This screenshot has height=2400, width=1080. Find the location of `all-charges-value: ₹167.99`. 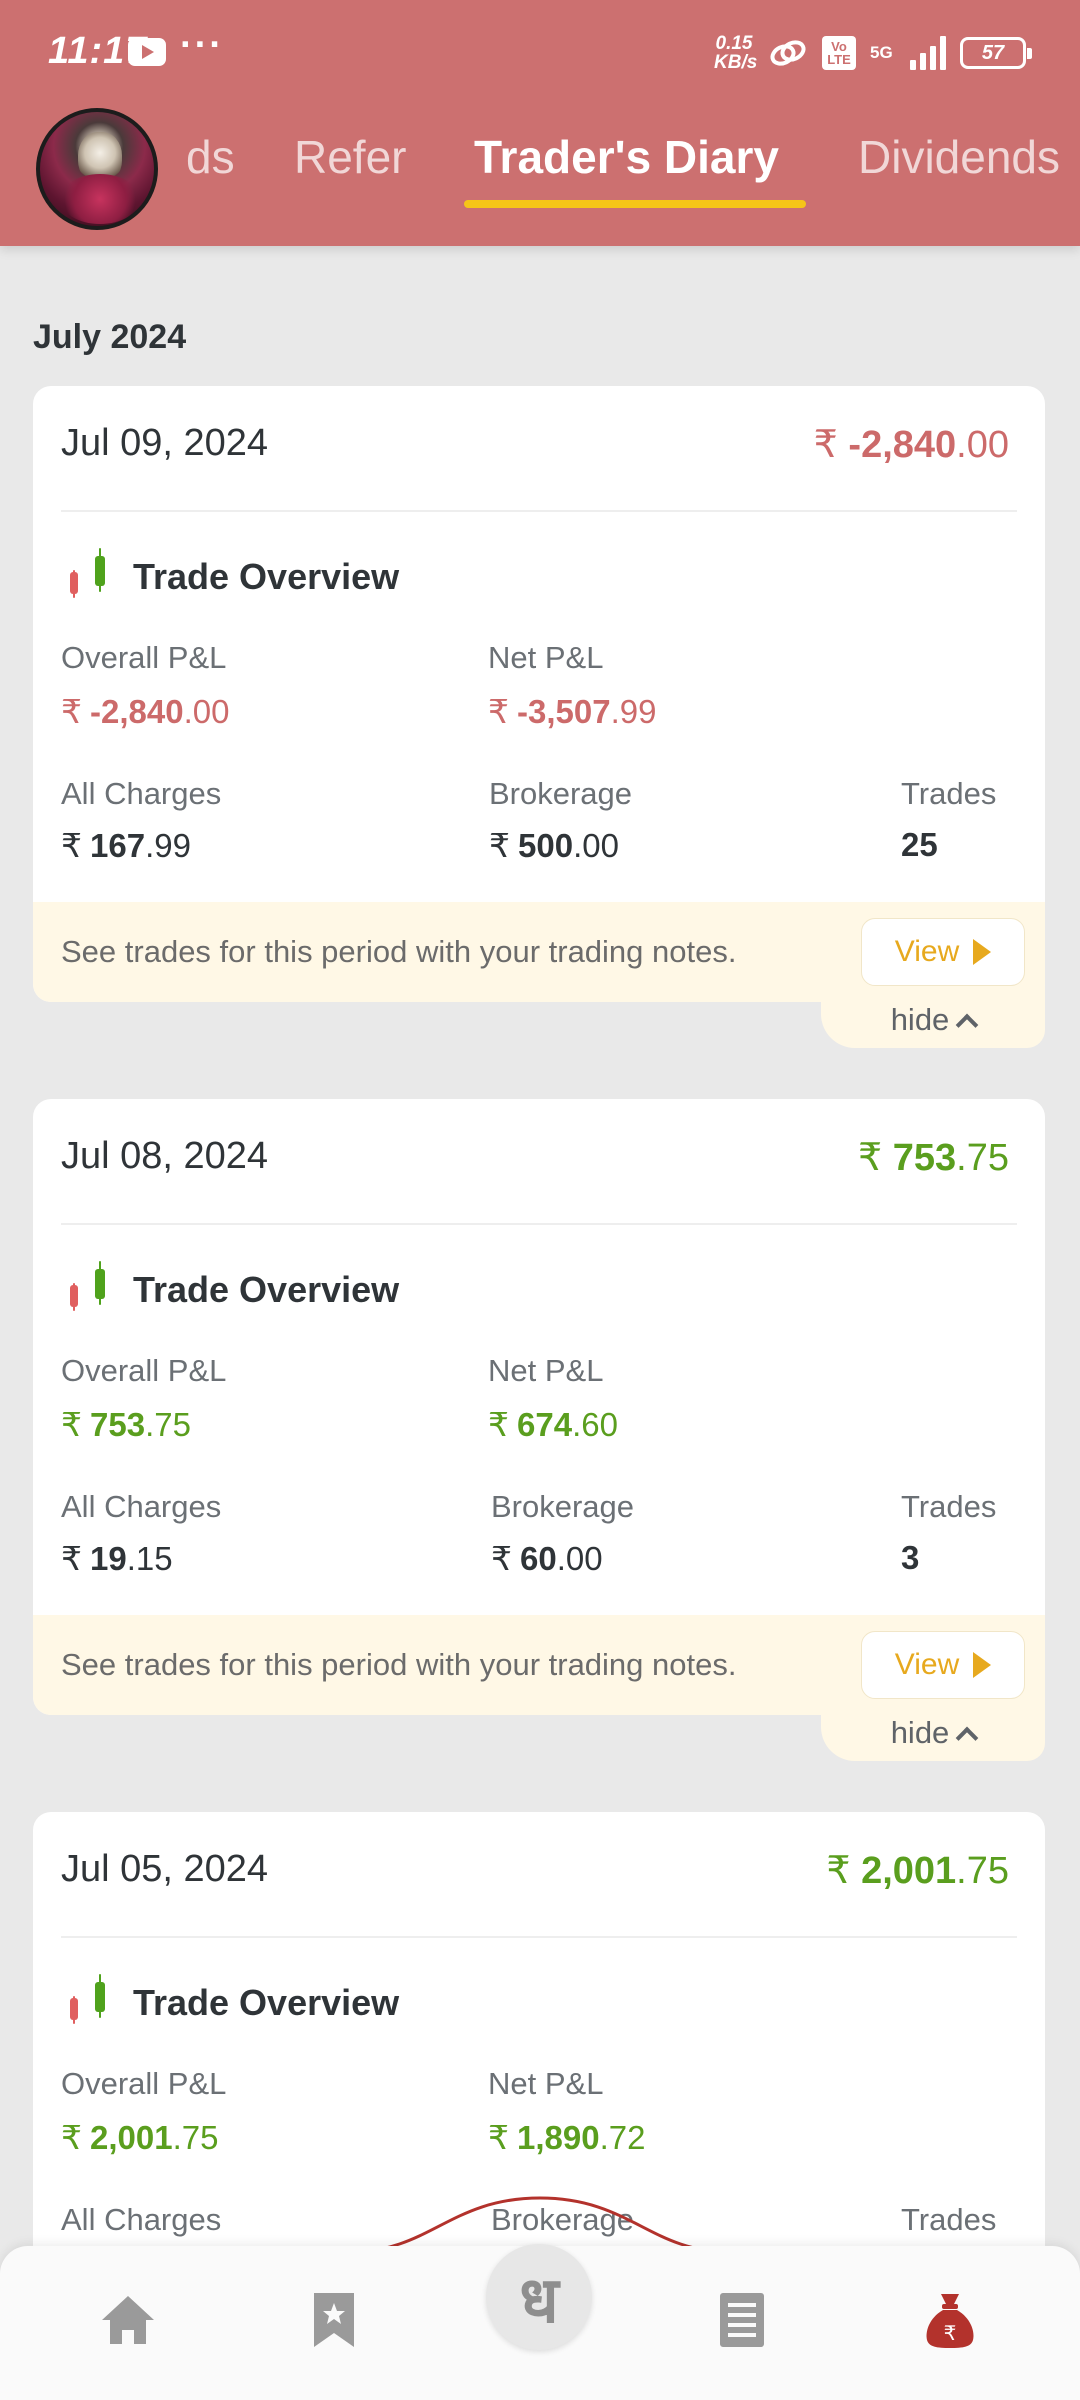

all-charges-value: ₹167.99 is located at coordinates (126, 845).